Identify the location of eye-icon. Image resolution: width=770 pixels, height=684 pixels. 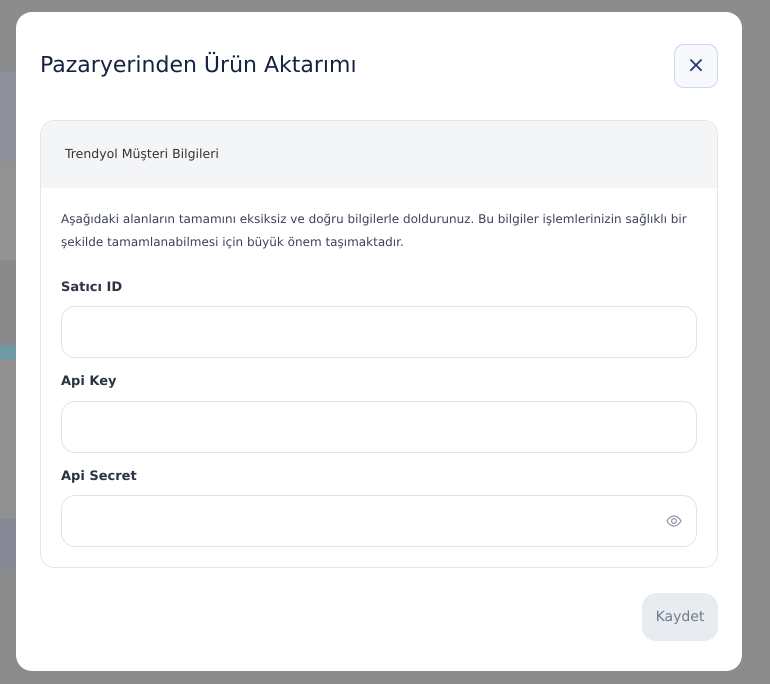
(674, 521).